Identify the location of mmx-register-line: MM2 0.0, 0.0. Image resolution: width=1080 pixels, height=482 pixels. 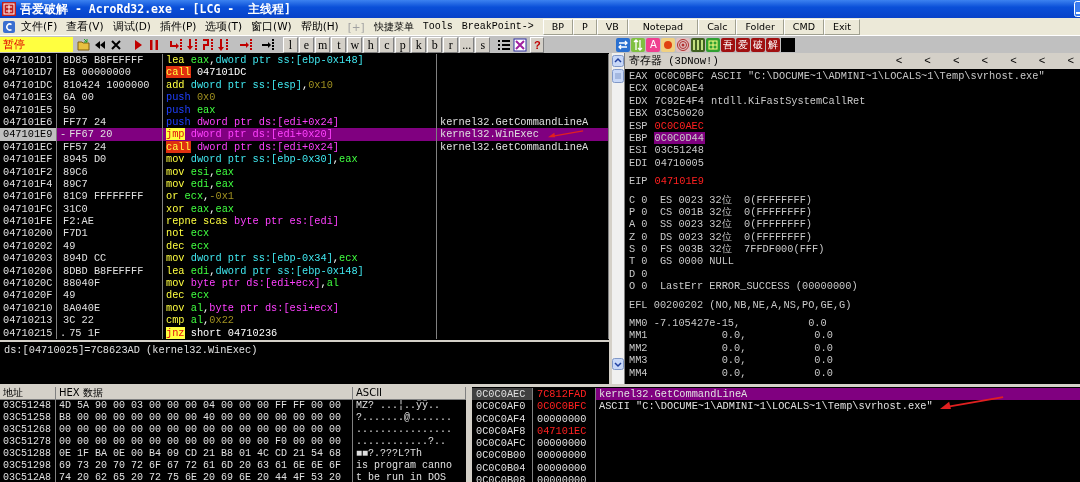
(731, 348).